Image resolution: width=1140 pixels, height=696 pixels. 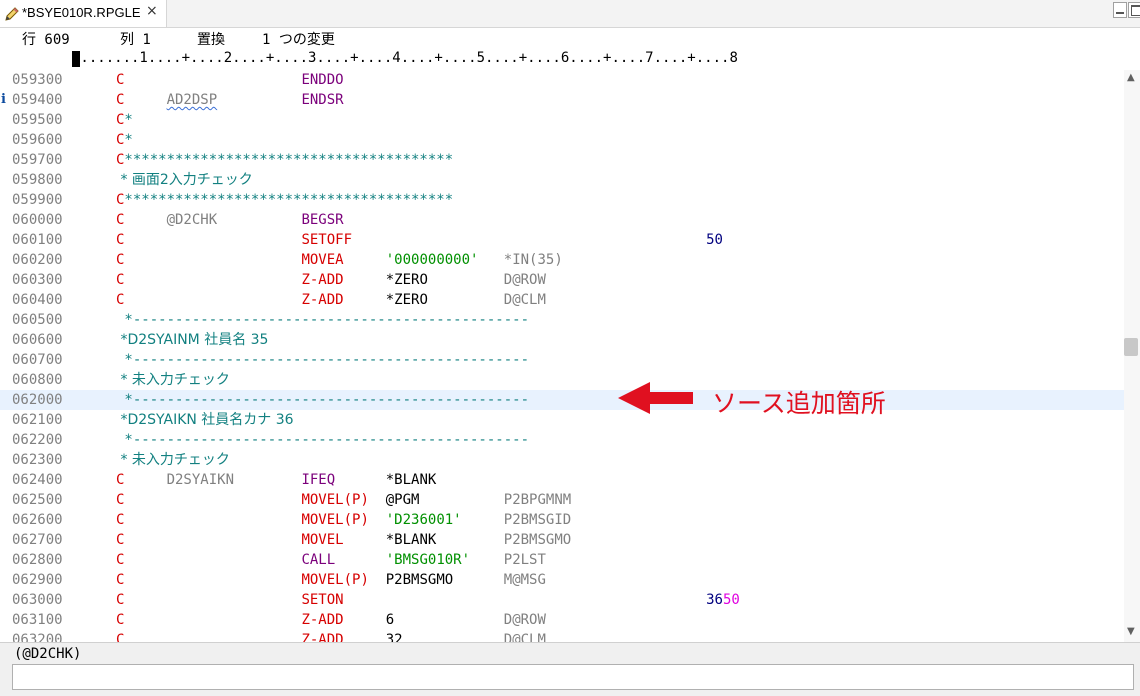 I want to click on source-line: 060000 C @D2CHK BEGSR, so click(x=562, y=220).